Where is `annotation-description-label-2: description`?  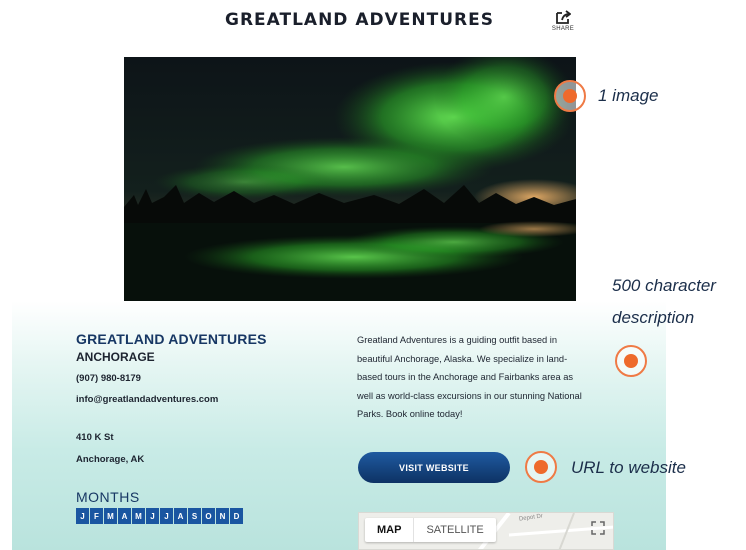 annotation-description-label-2: description is located at coordinates (653, 317).